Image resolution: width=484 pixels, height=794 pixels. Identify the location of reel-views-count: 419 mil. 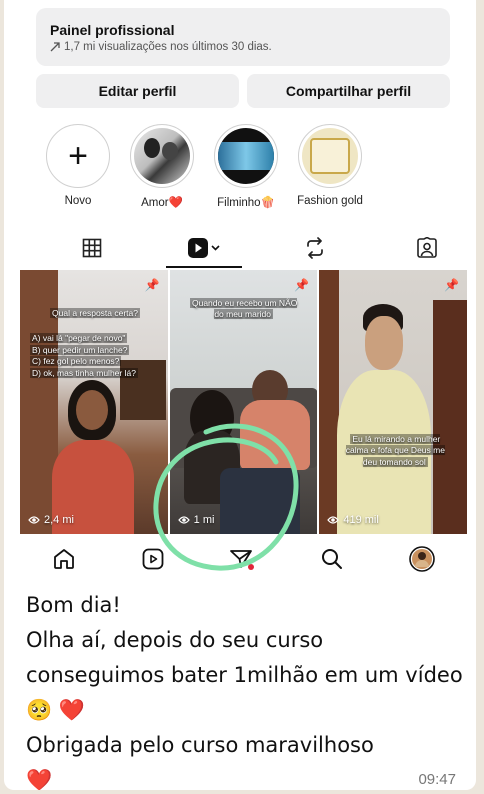
(361, 520).